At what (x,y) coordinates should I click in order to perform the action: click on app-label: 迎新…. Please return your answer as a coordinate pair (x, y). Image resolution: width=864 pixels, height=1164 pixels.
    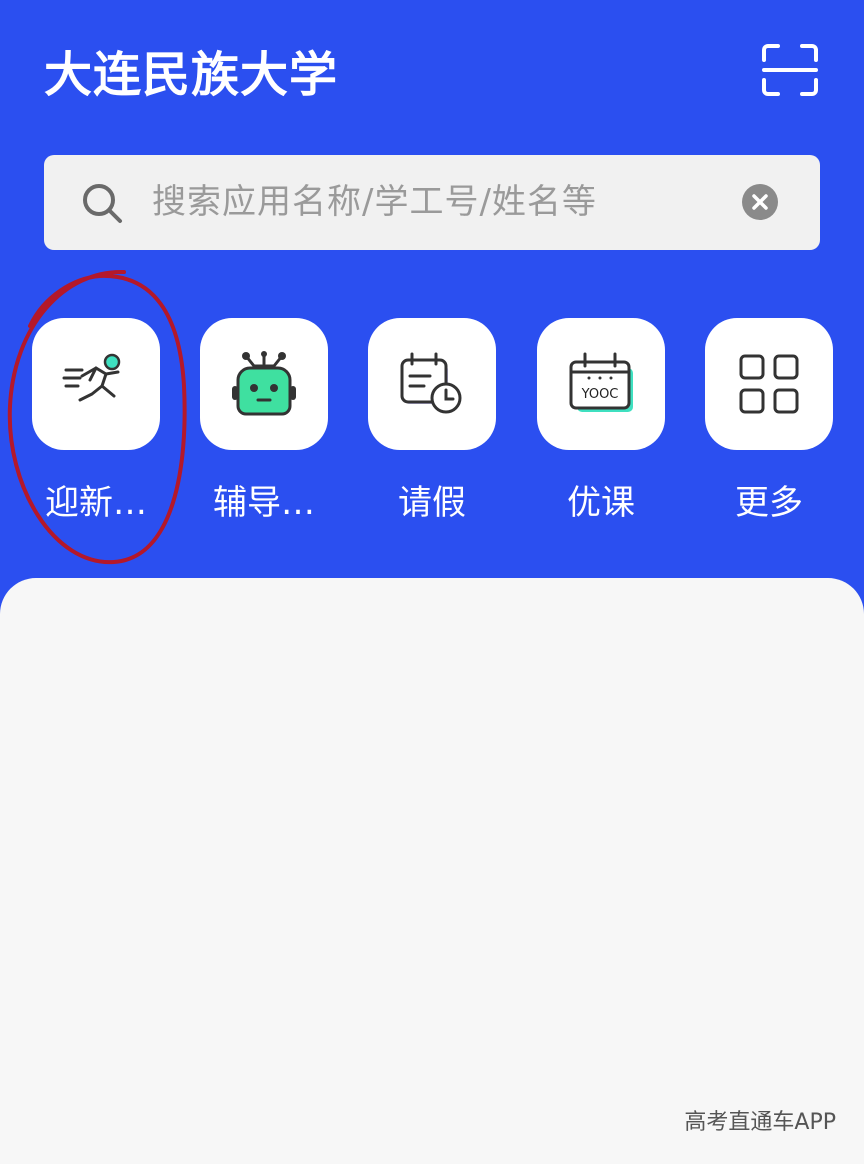
    Looking at the image, I should click on (96, 503).